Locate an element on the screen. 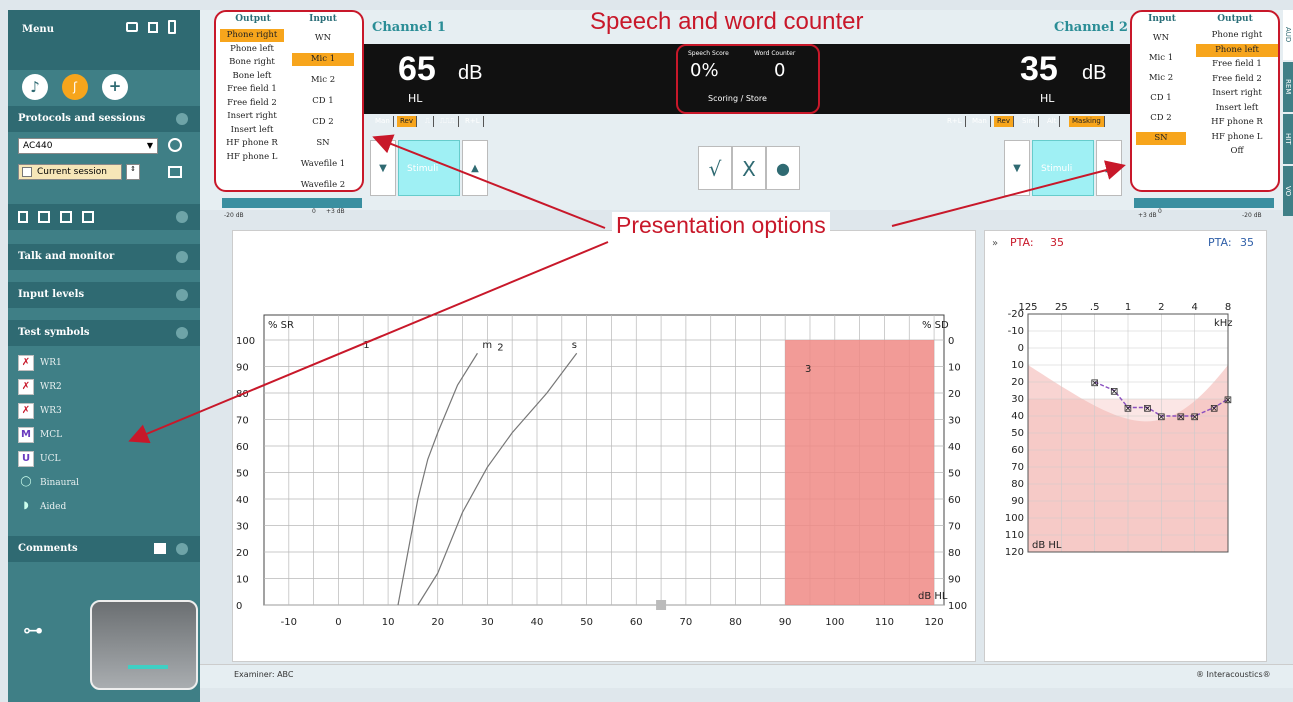  right-output-option-1: Phone left is located at coordinates (1237, 50).